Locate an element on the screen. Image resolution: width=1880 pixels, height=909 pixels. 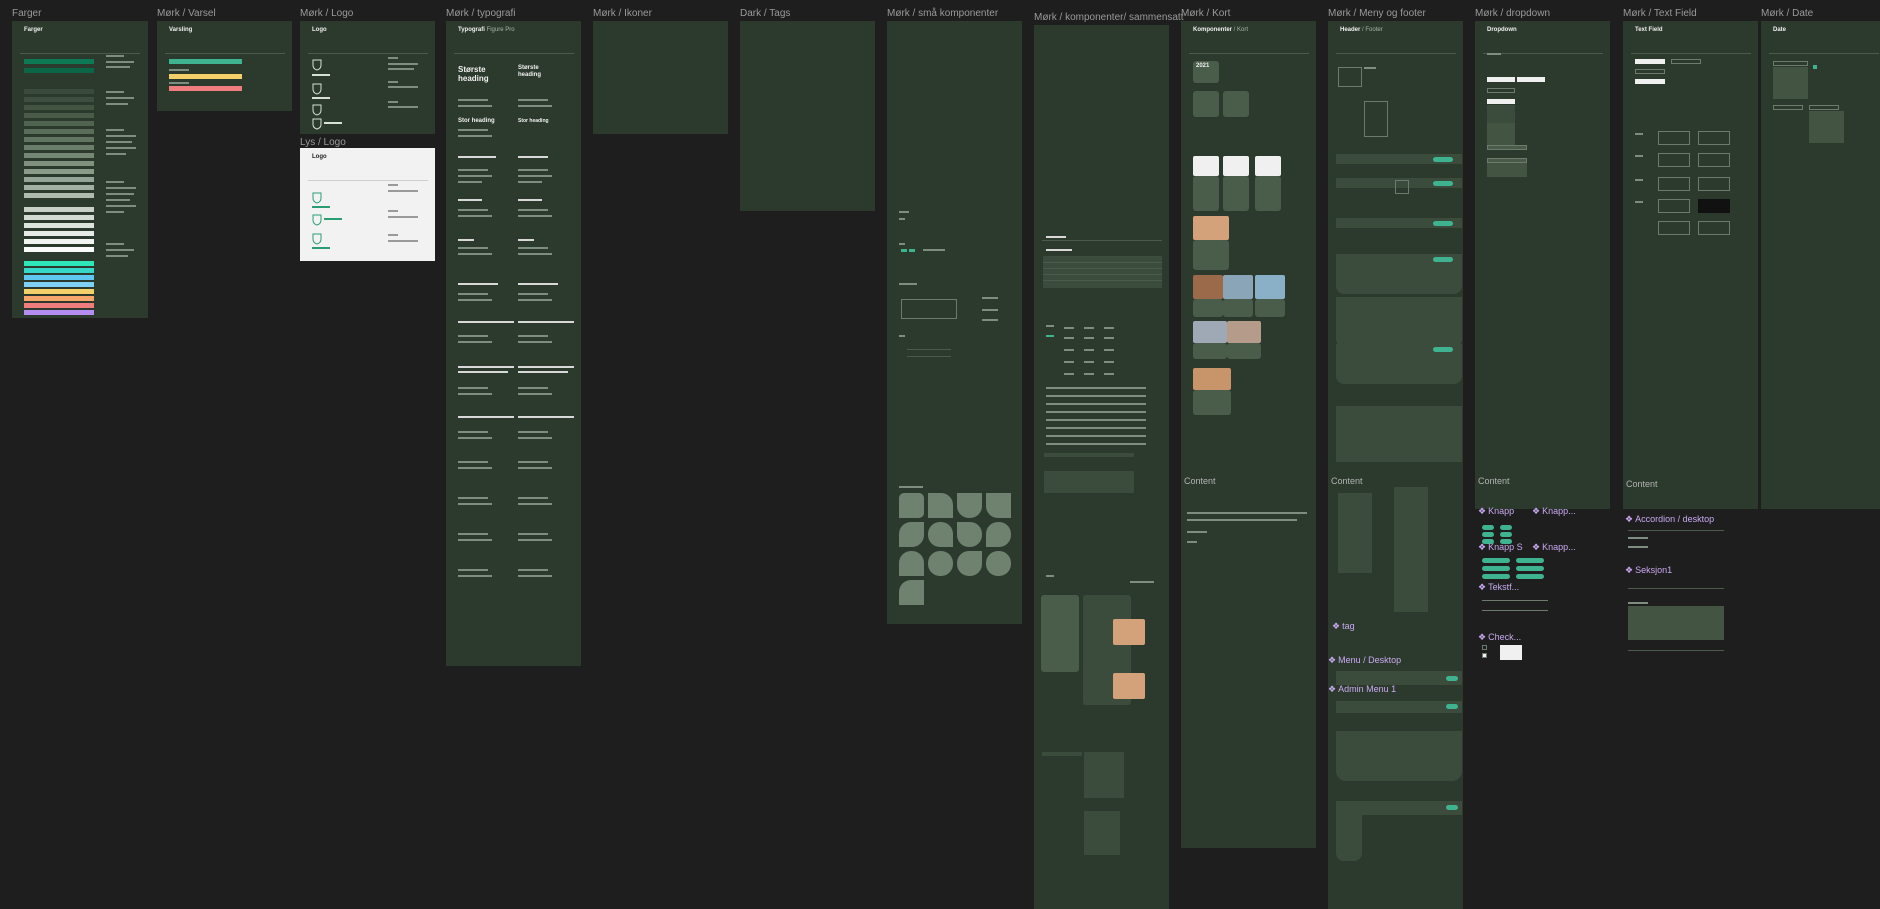
frame-tags is located at coordinates (807, 116).